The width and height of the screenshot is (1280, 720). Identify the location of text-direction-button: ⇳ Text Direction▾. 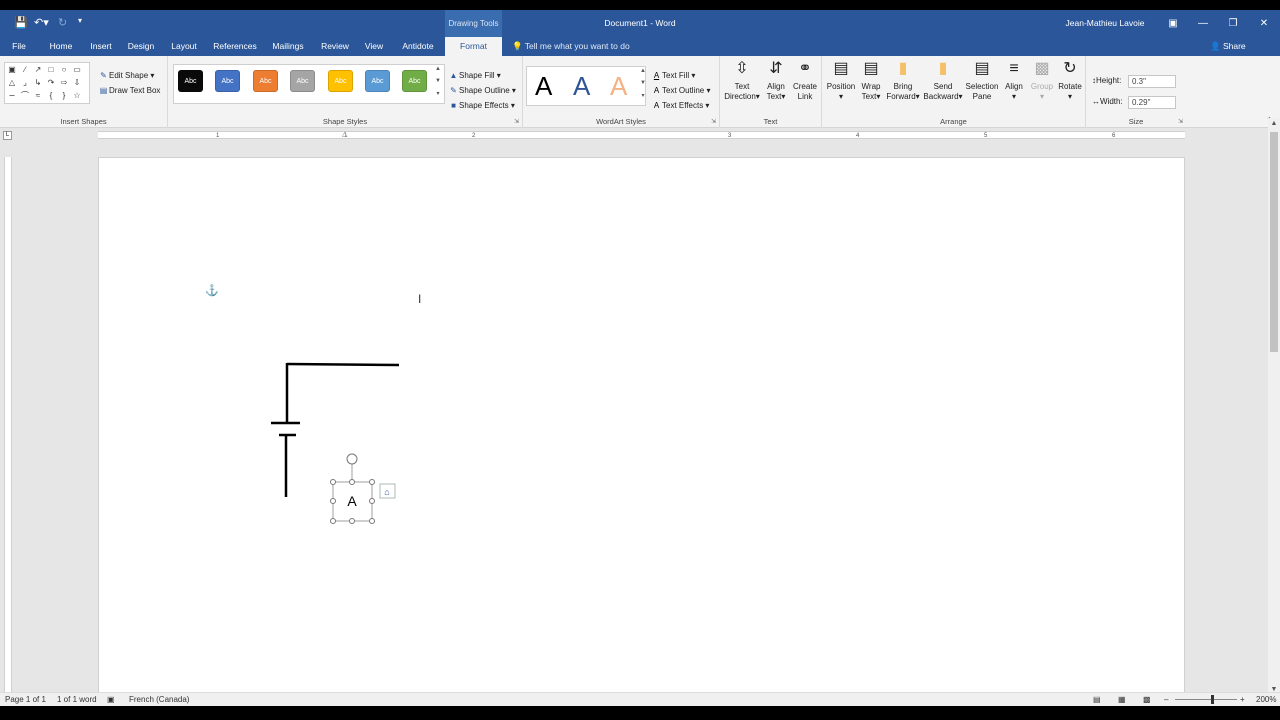
(742, 80).